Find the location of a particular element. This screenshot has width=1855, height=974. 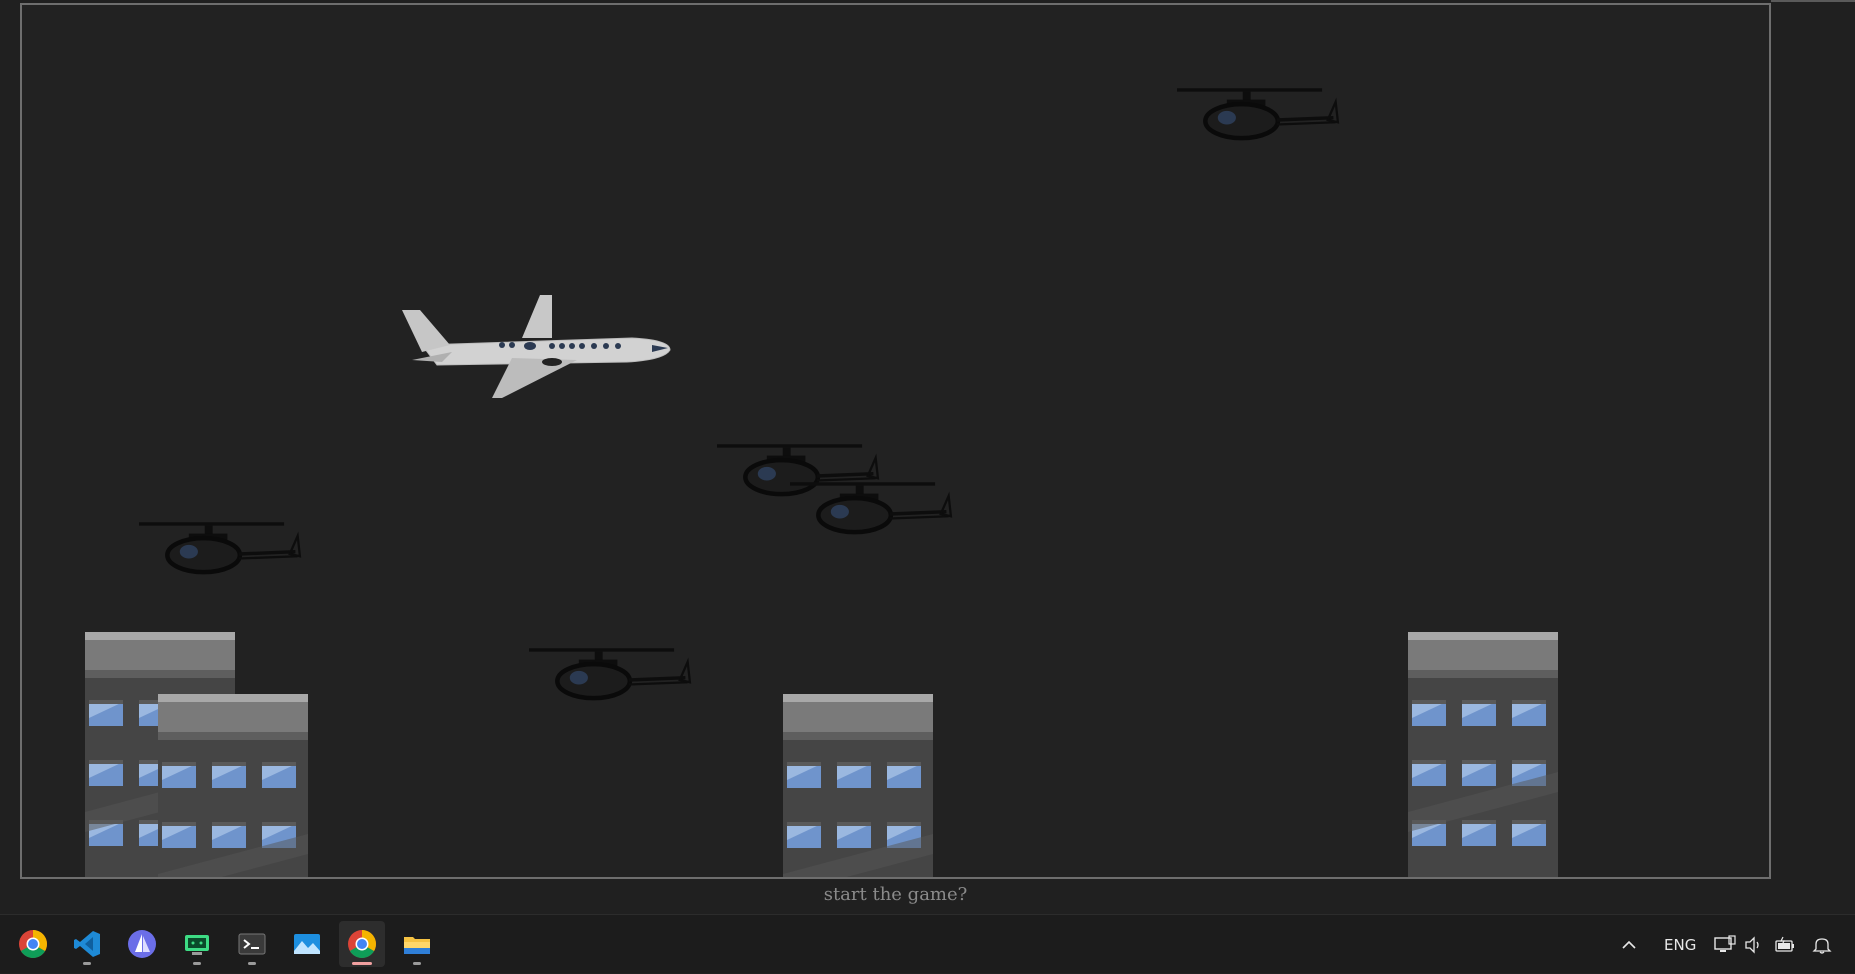

language-indicator: ENG is located at coordinates (1680, 944).